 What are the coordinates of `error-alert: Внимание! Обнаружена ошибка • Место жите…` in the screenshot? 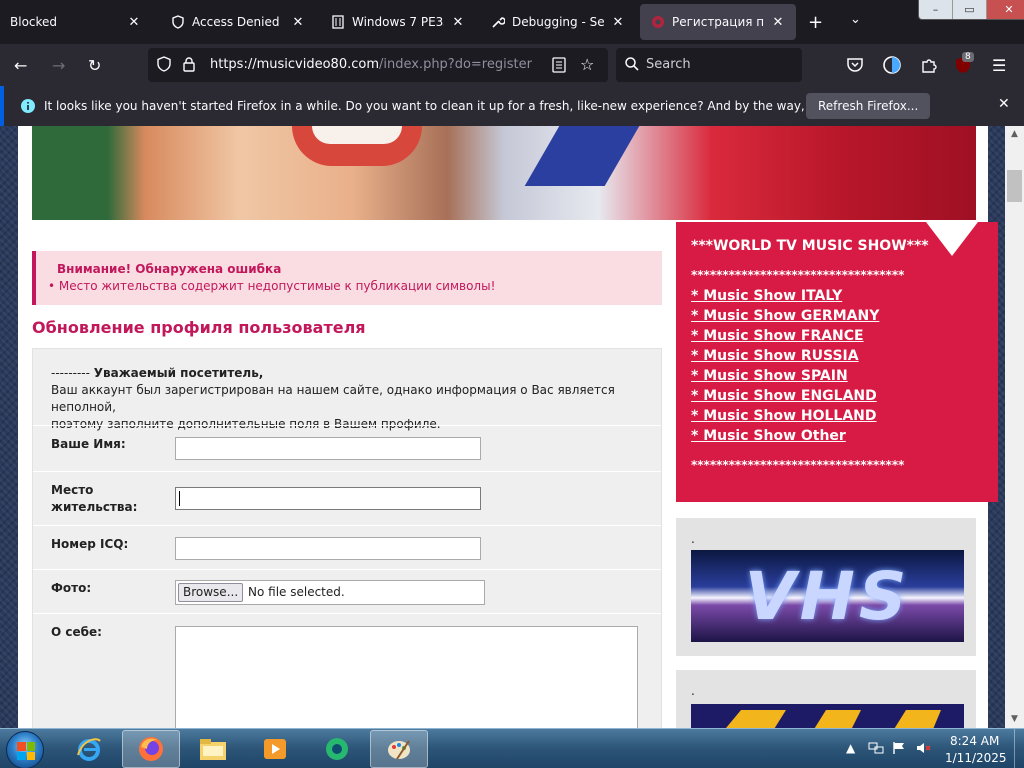 It's located at (347, 278).